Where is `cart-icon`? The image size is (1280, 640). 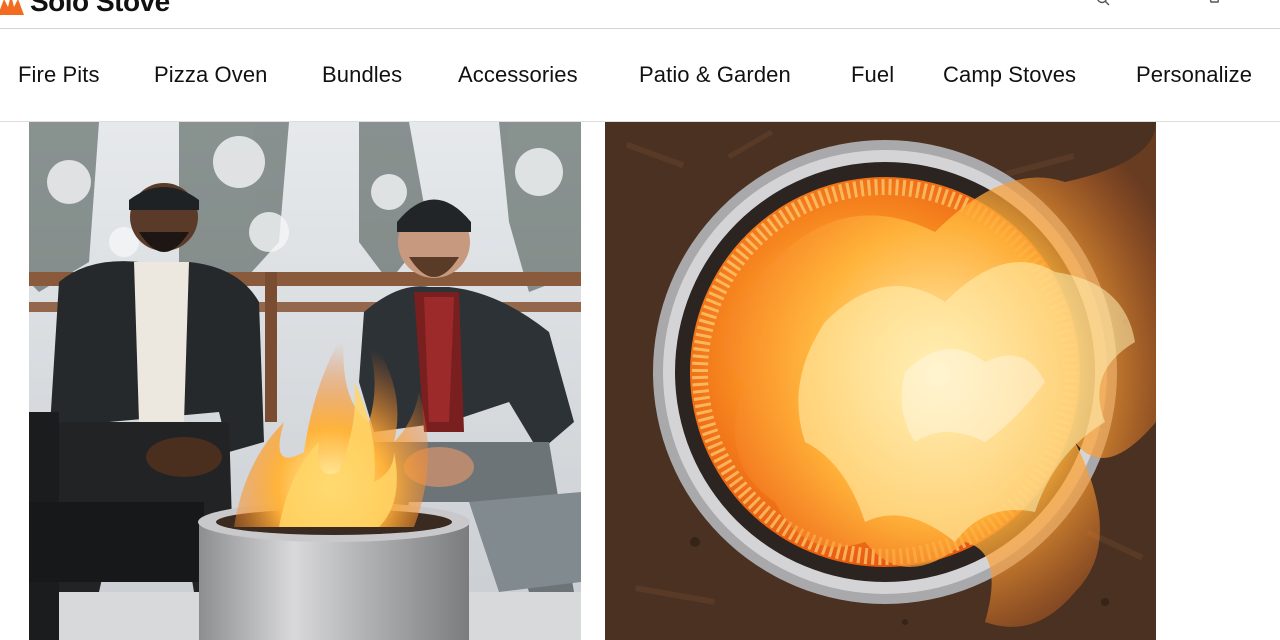 cart-icon is located at coordinates (1213, 3).